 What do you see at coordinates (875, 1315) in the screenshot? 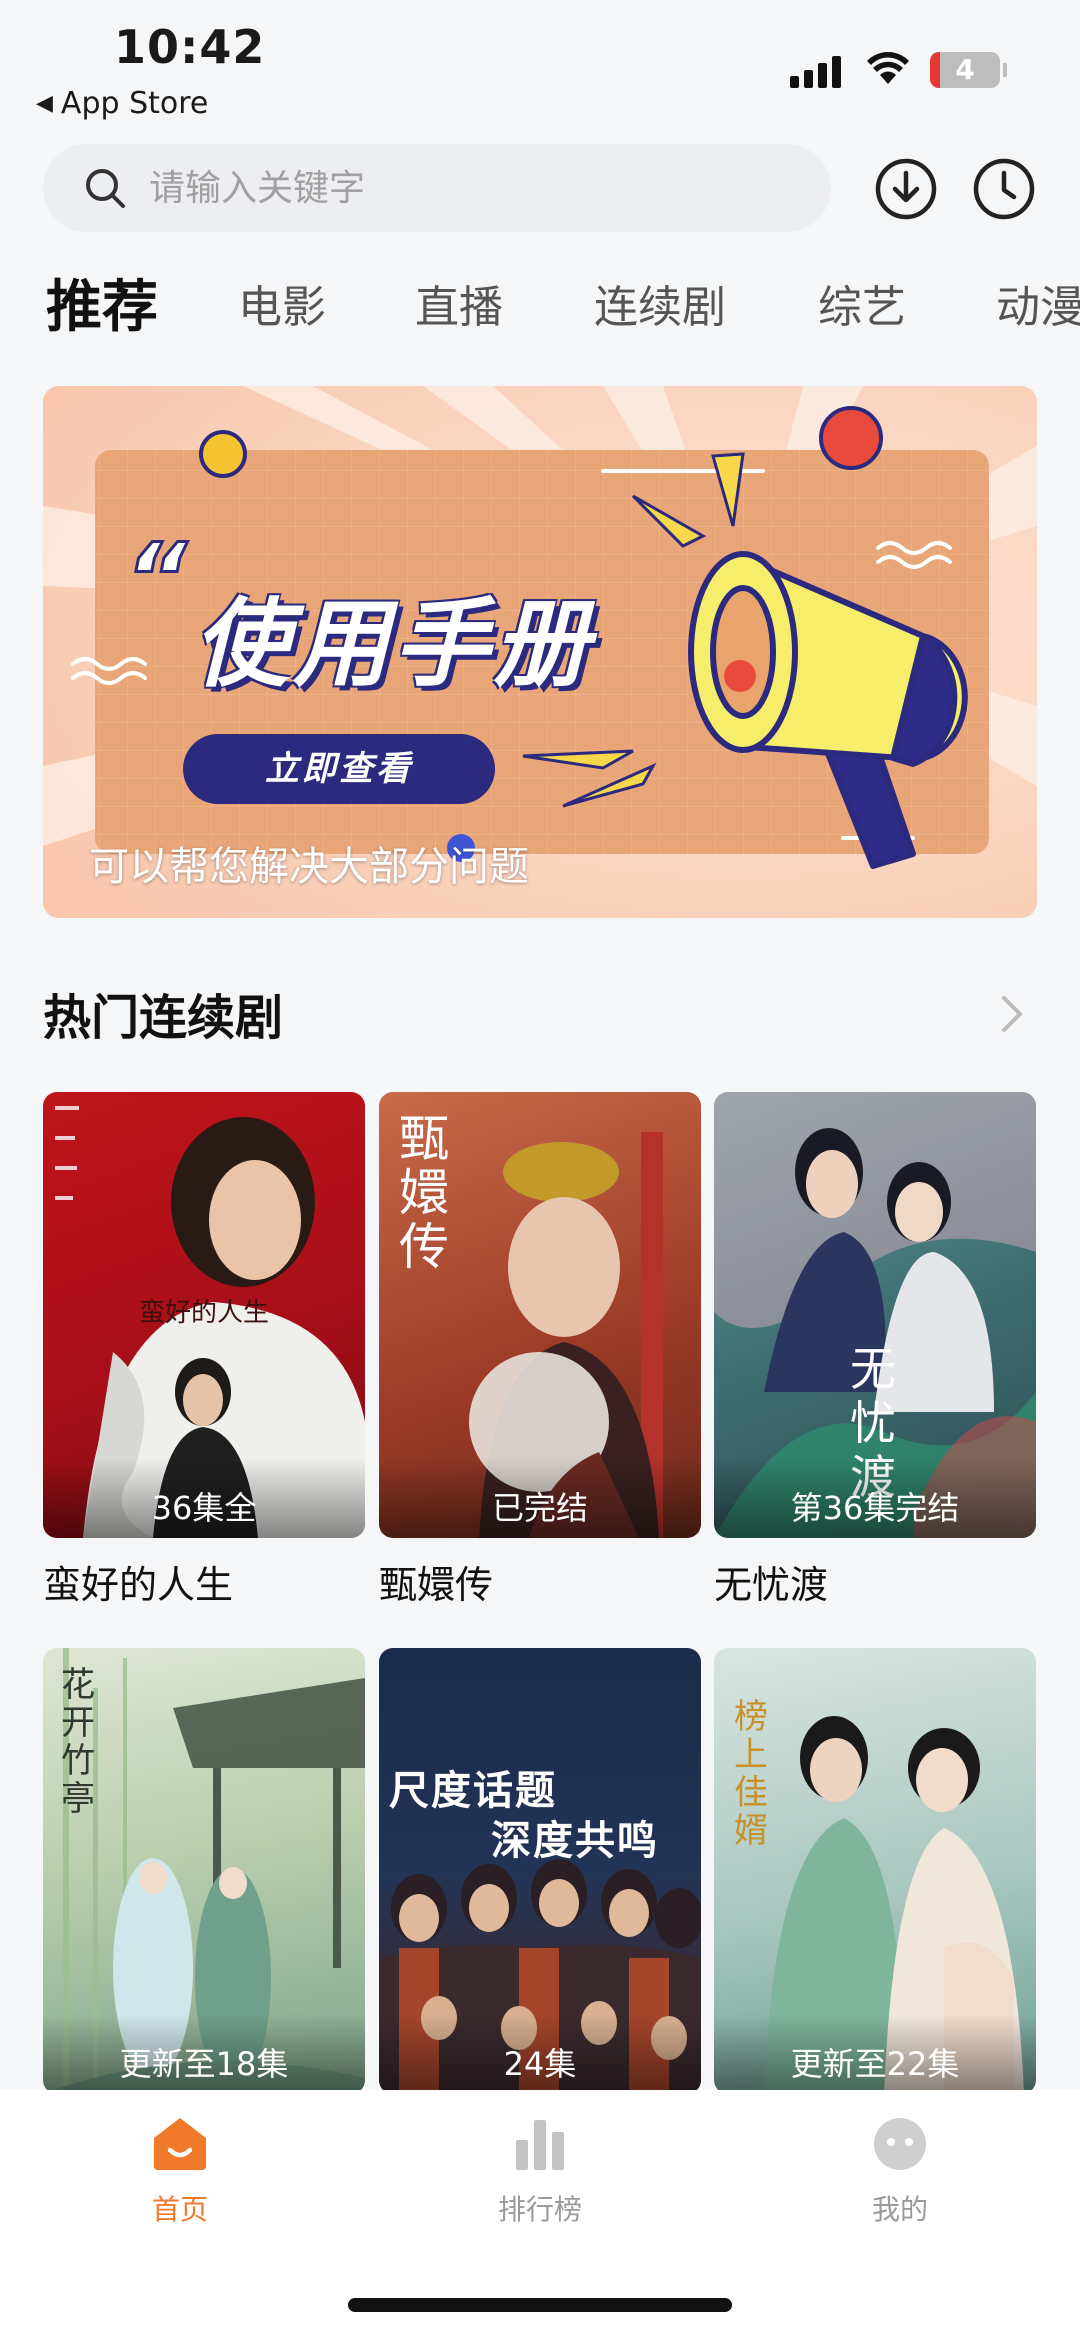
I see `poster: 无忧渡 第36集完结` at bounding box center [875, 1315].